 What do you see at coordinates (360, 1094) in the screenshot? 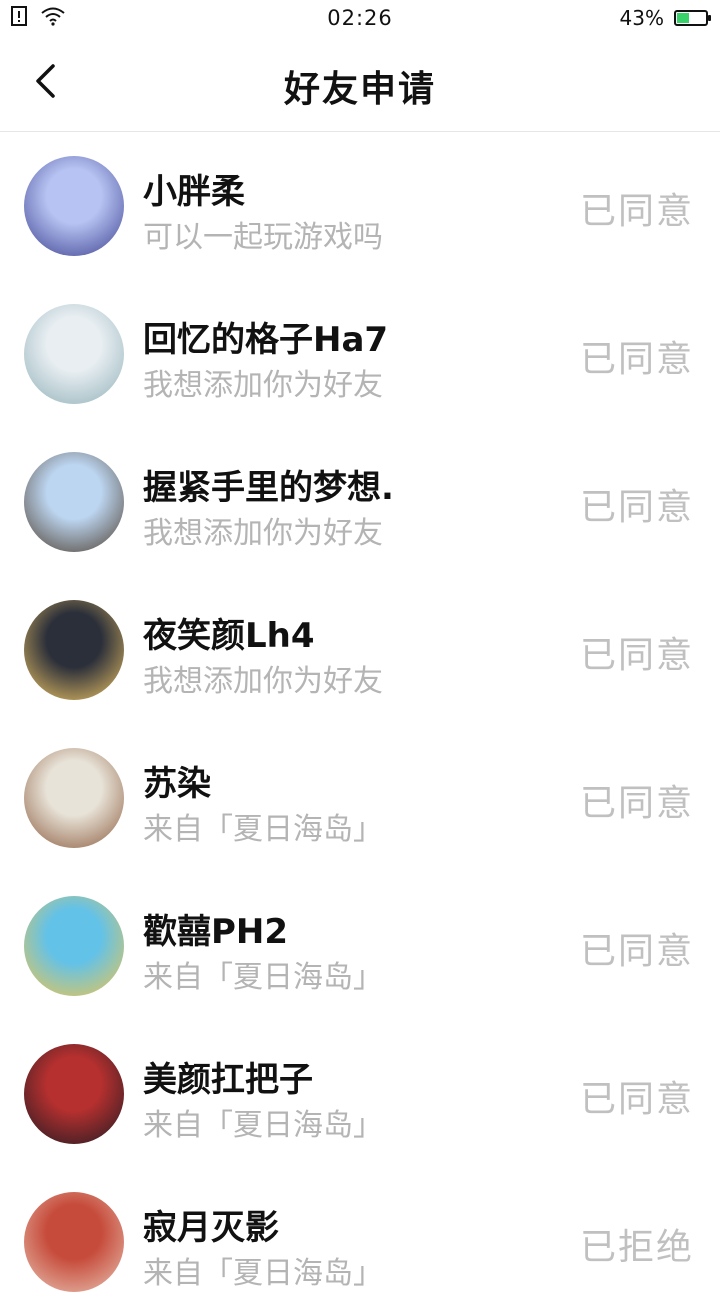
I see `friend-request-item: 美颜扛把子 来自「夏日海岛」 已同意` at bounding box center [360, 1094].